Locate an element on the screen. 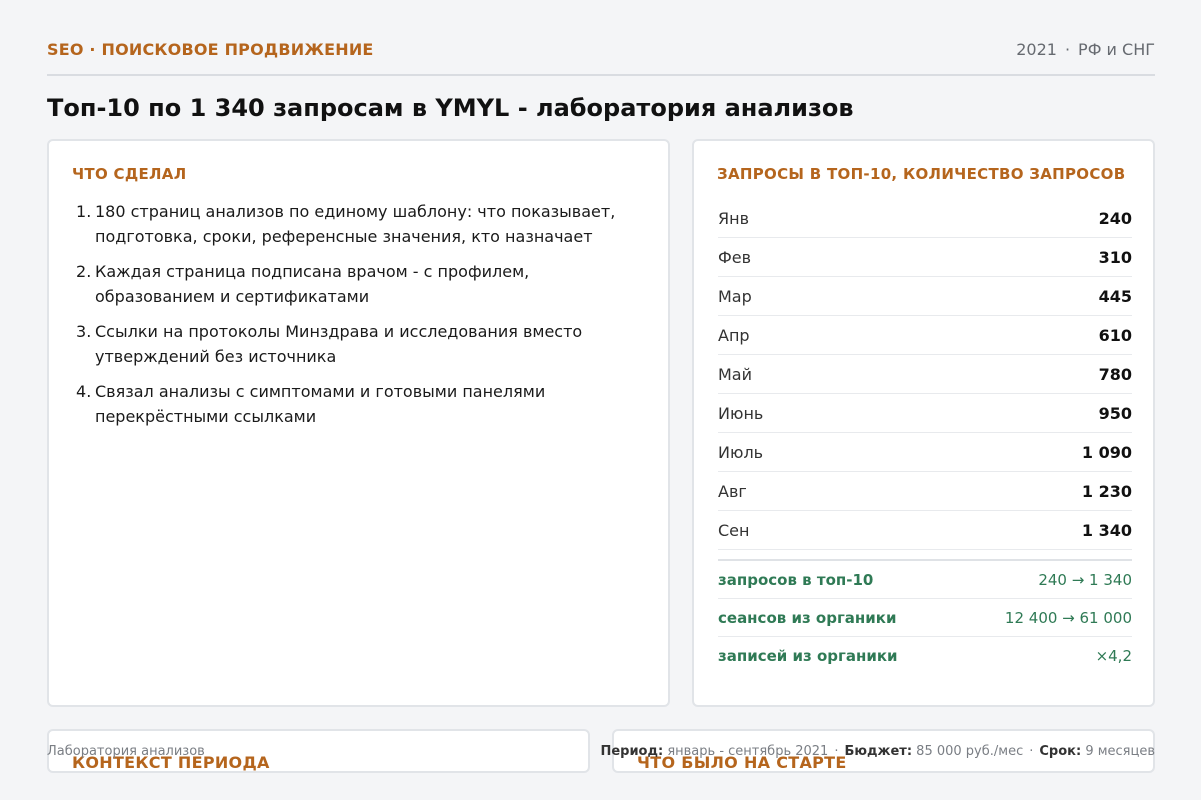 This screenshot has width=1201, height=800. summary-label: сеансов из органики is located at coordinates (807, 617).